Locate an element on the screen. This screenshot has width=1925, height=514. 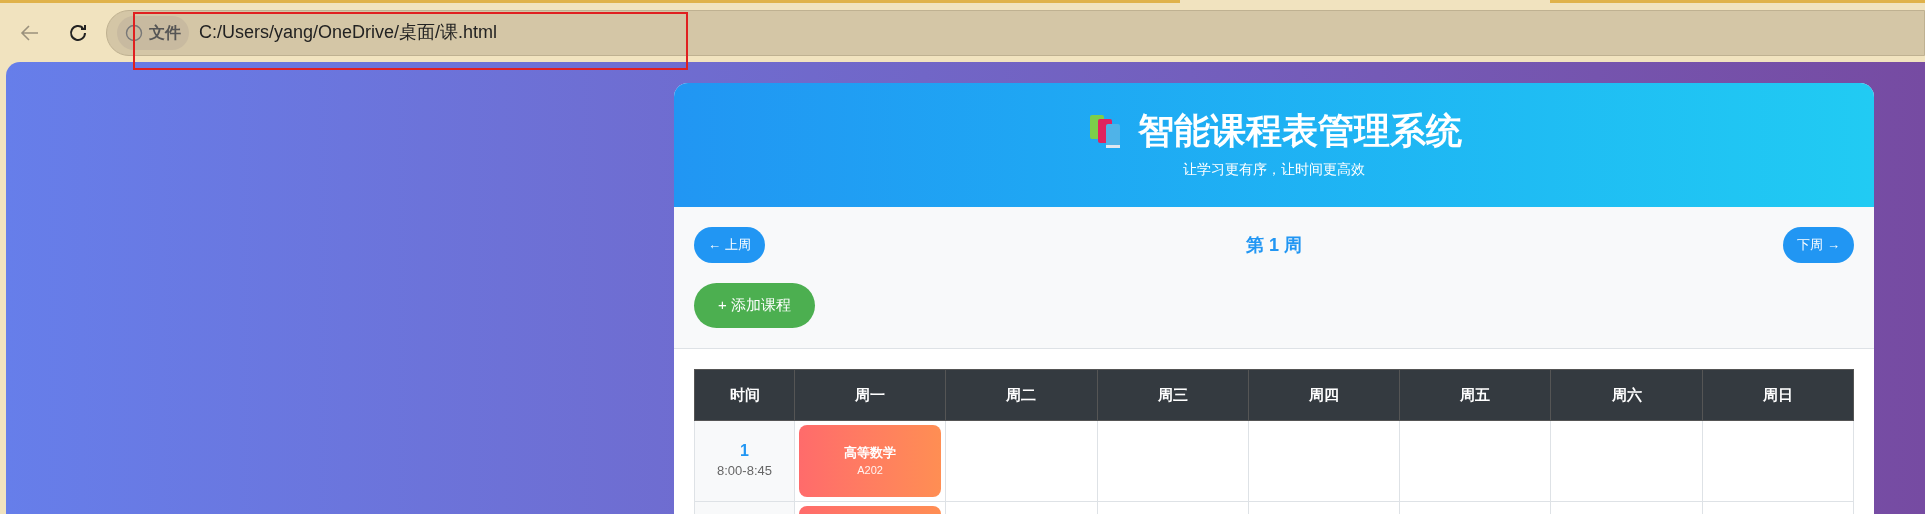
column-header: 周五 is located at coordinates (1475, 395).